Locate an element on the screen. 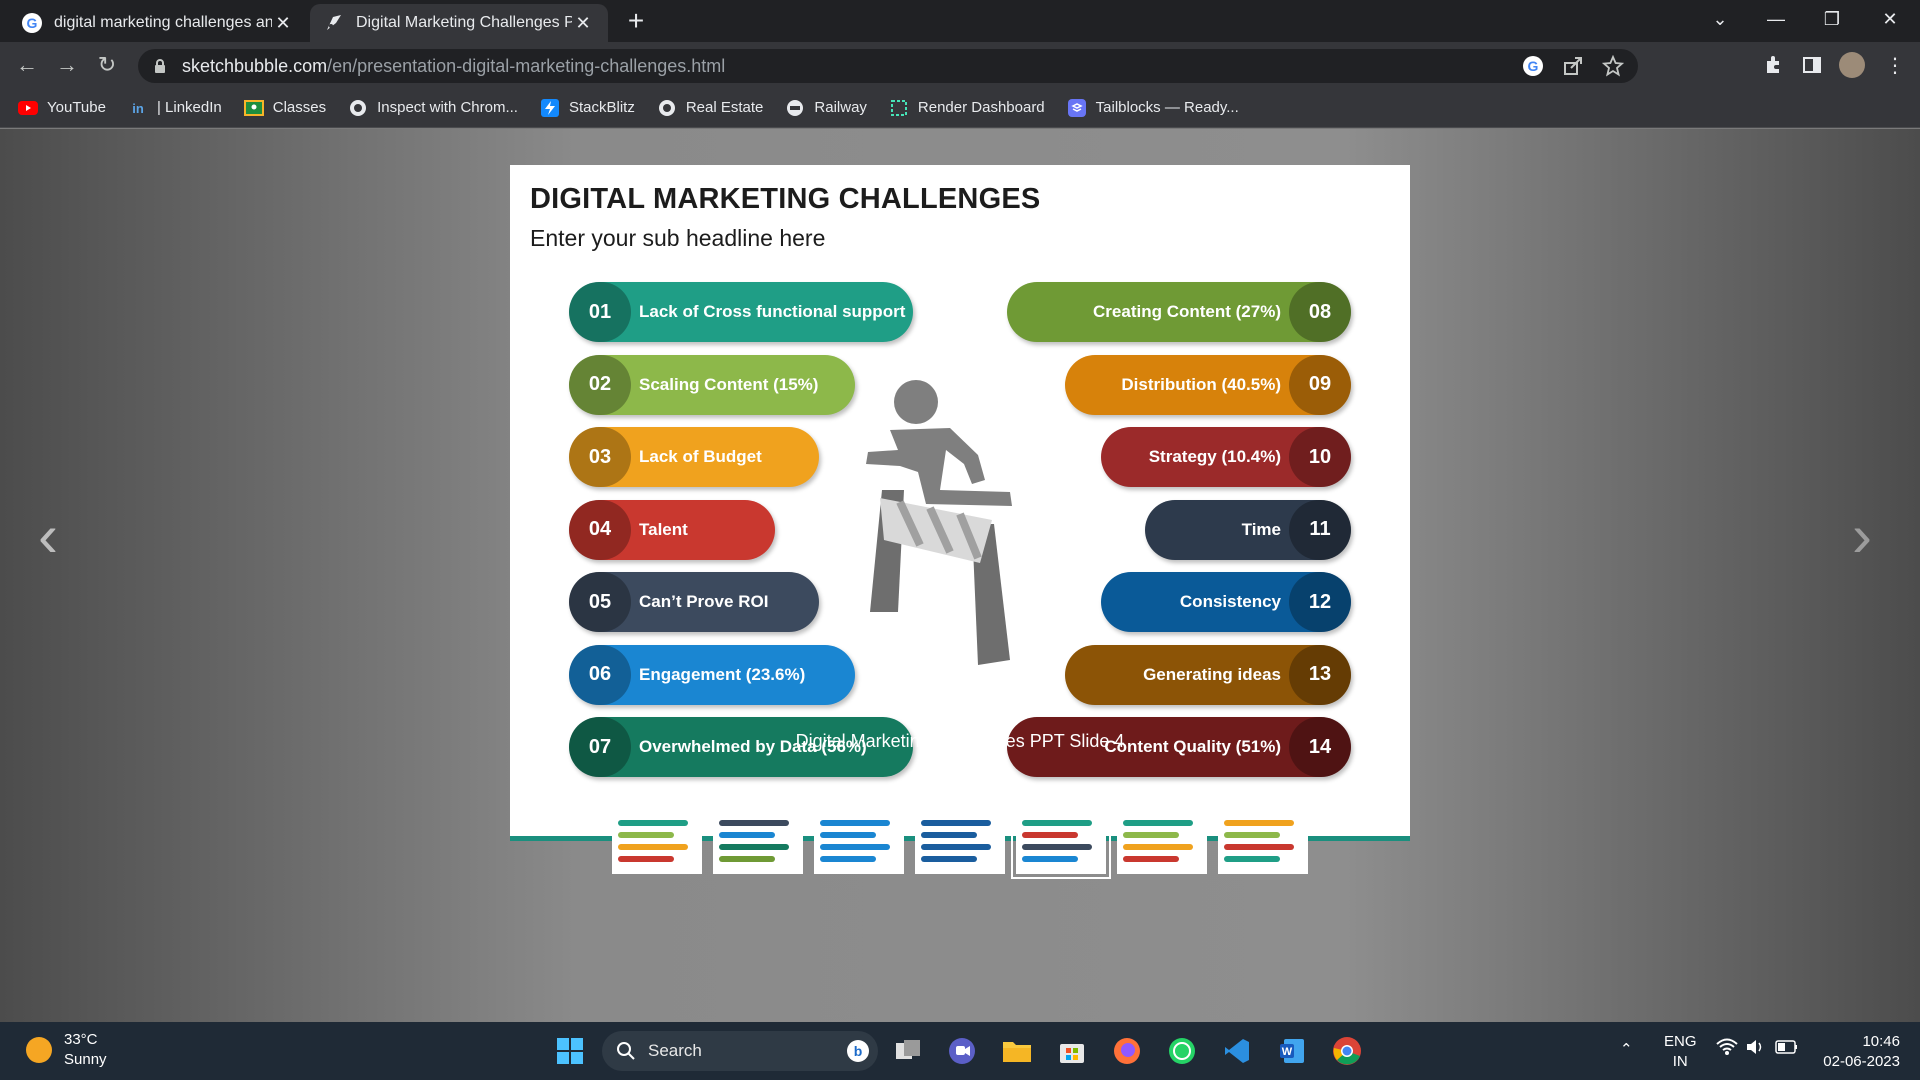 The image size is (1920, 1080). challenge-label: Talent is located at coordinates (663, 529).